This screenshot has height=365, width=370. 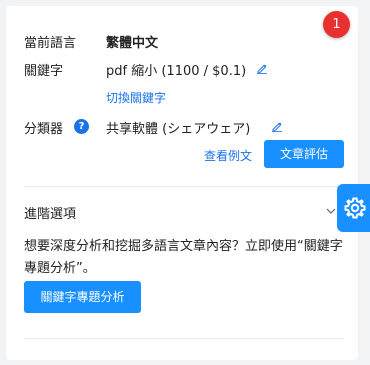 I want to click on settings-tab, so click(x=353, y=208).